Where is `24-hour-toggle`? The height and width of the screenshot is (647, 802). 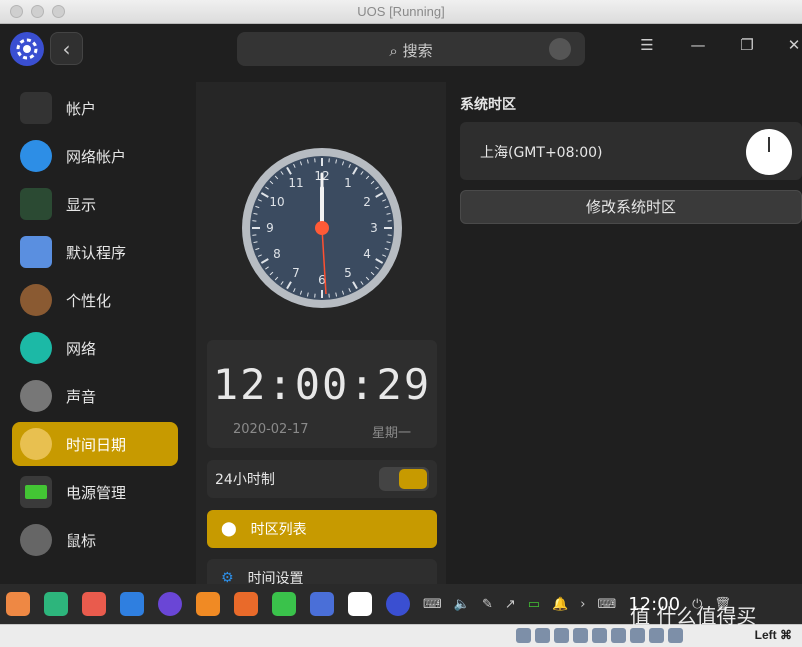 24-hour-toggle is located at coordinates (404, 479).